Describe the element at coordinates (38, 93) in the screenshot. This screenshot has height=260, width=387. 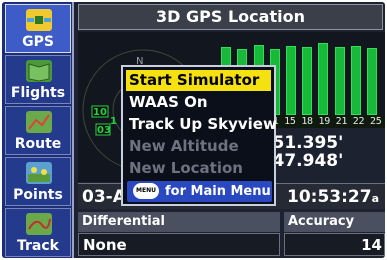
I see `sidebar-item-label: Flights` at that location.